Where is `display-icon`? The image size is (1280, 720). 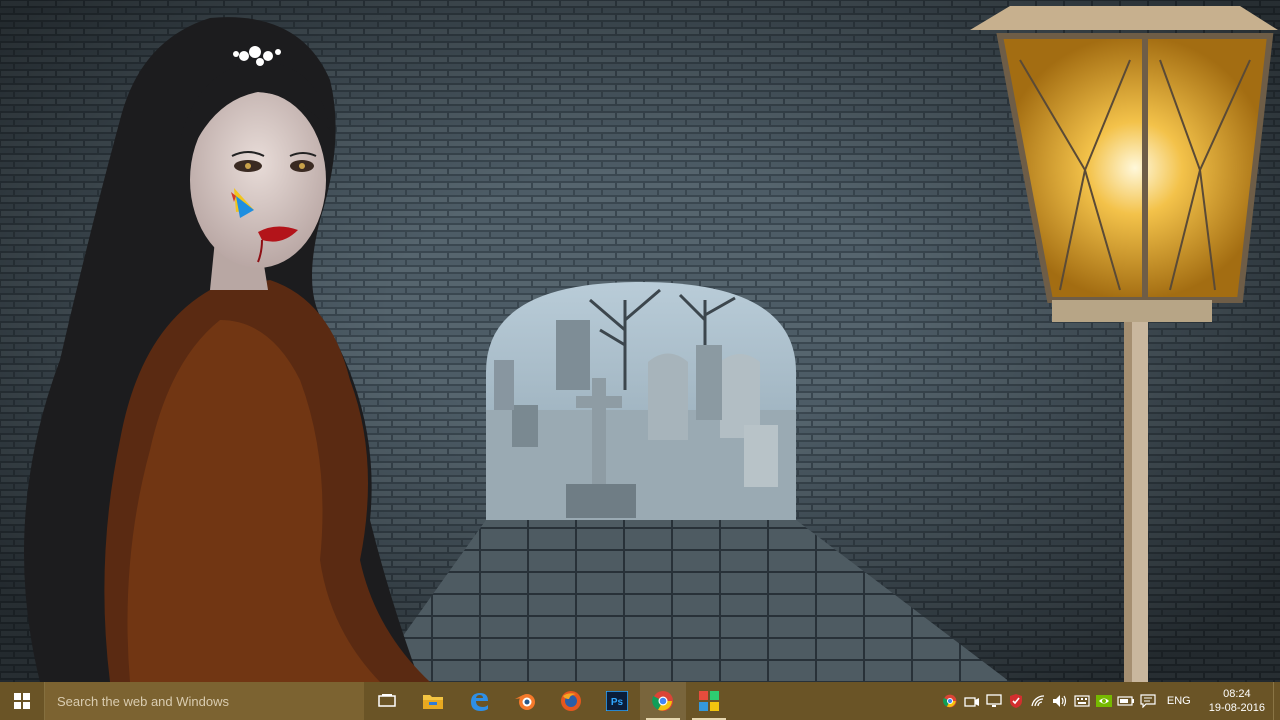 display-icon is located at coordinates (994, 700).